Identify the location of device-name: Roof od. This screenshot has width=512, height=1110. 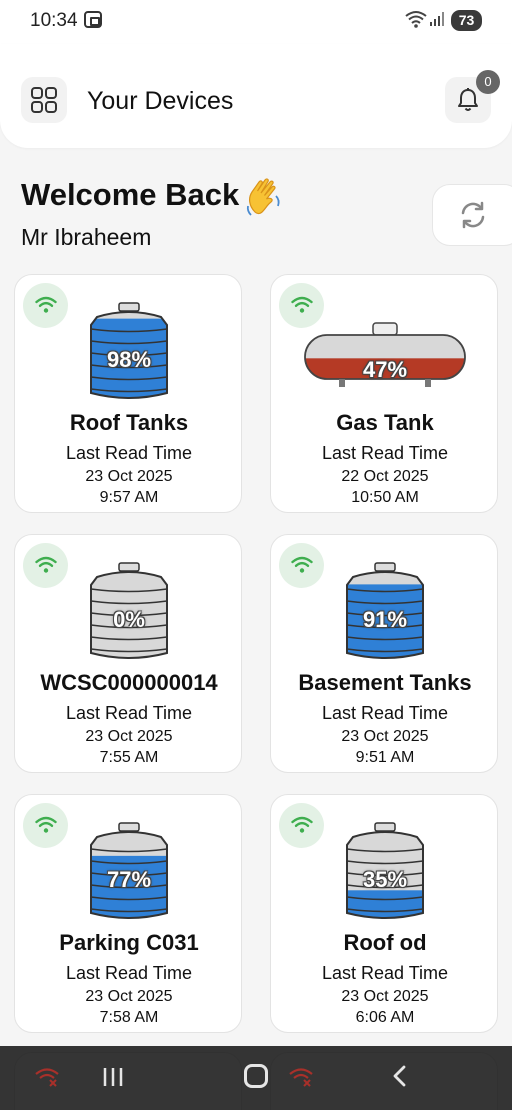
(385, 942).